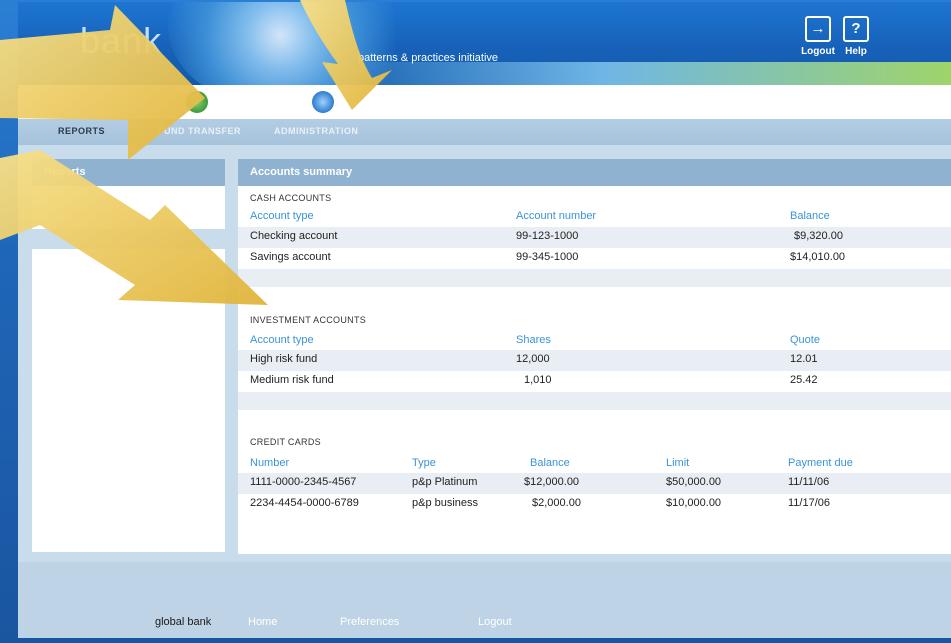  I want to click on cell-card-number: 1111-0000-2345-4567, so click(303, 482).